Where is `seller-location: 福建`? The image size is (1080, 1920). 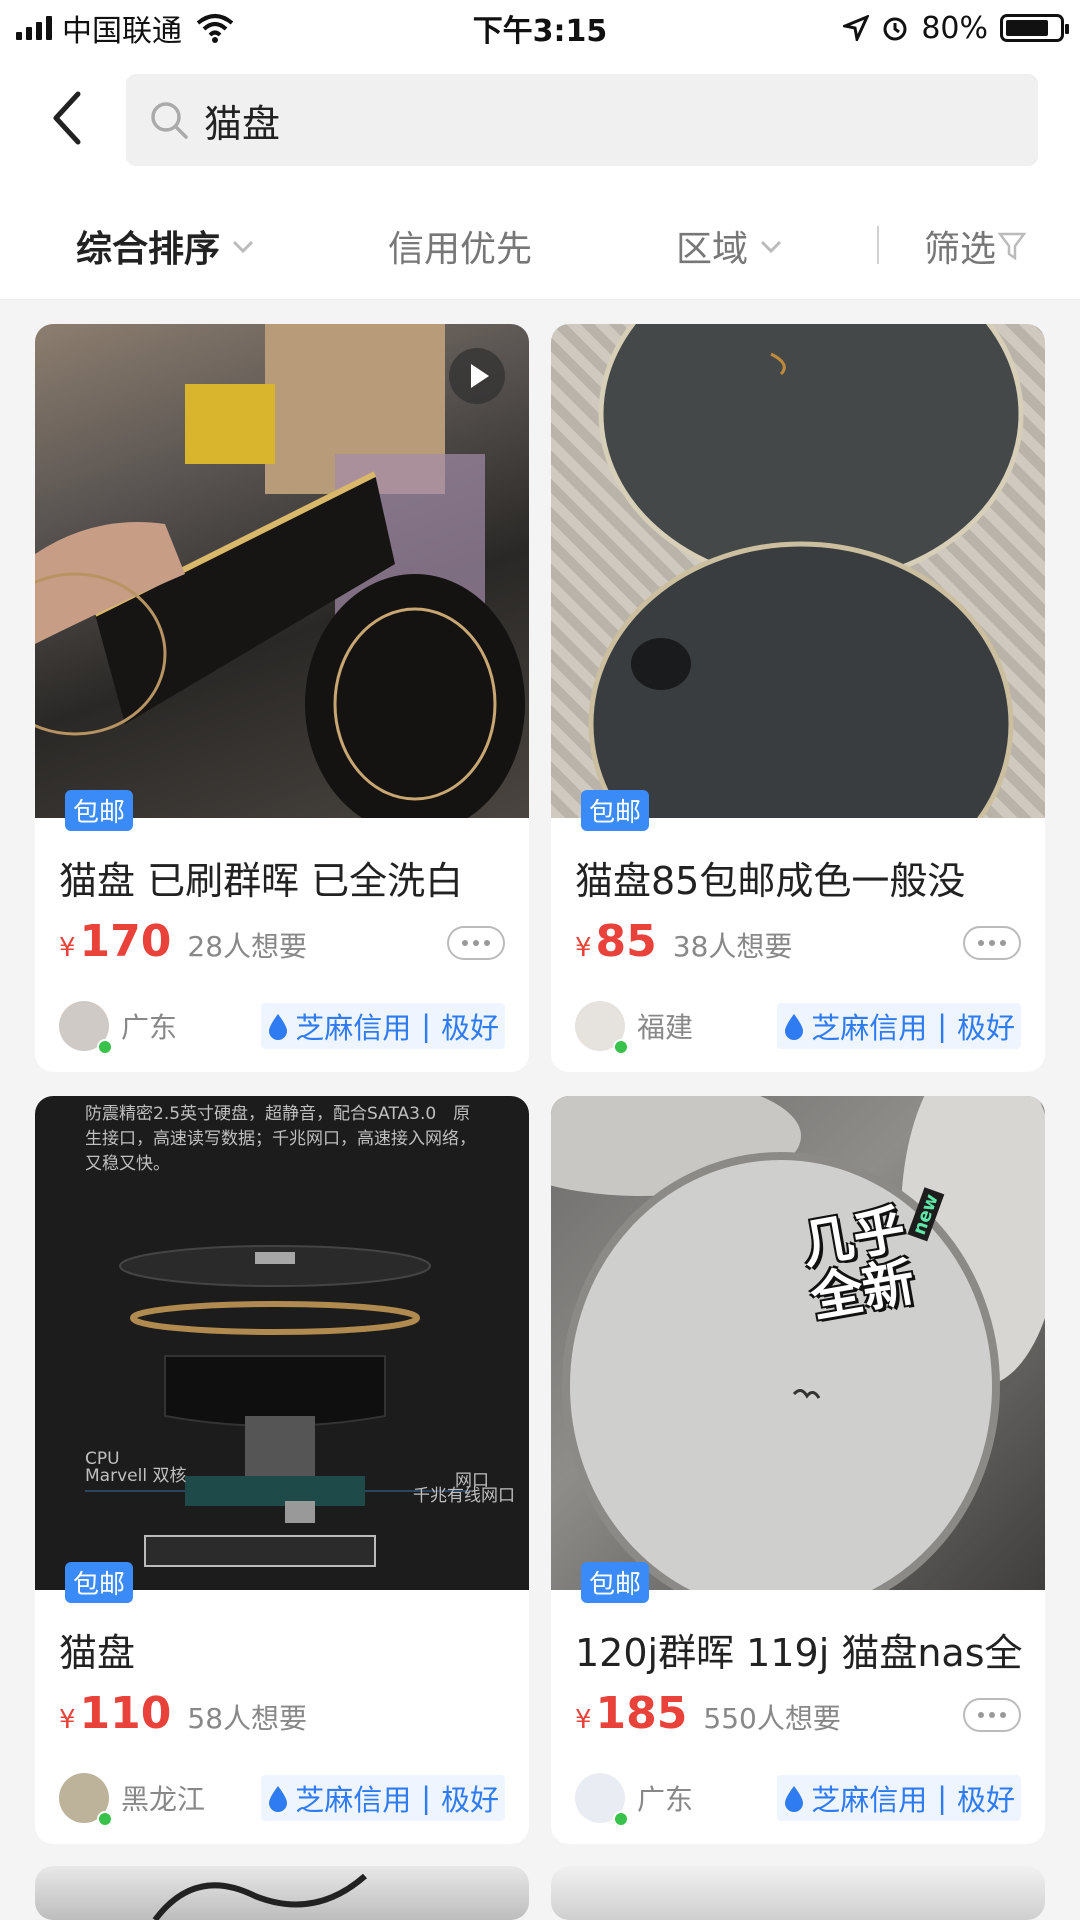 seller-location: 福建 is located at coordinates (665, 1027).